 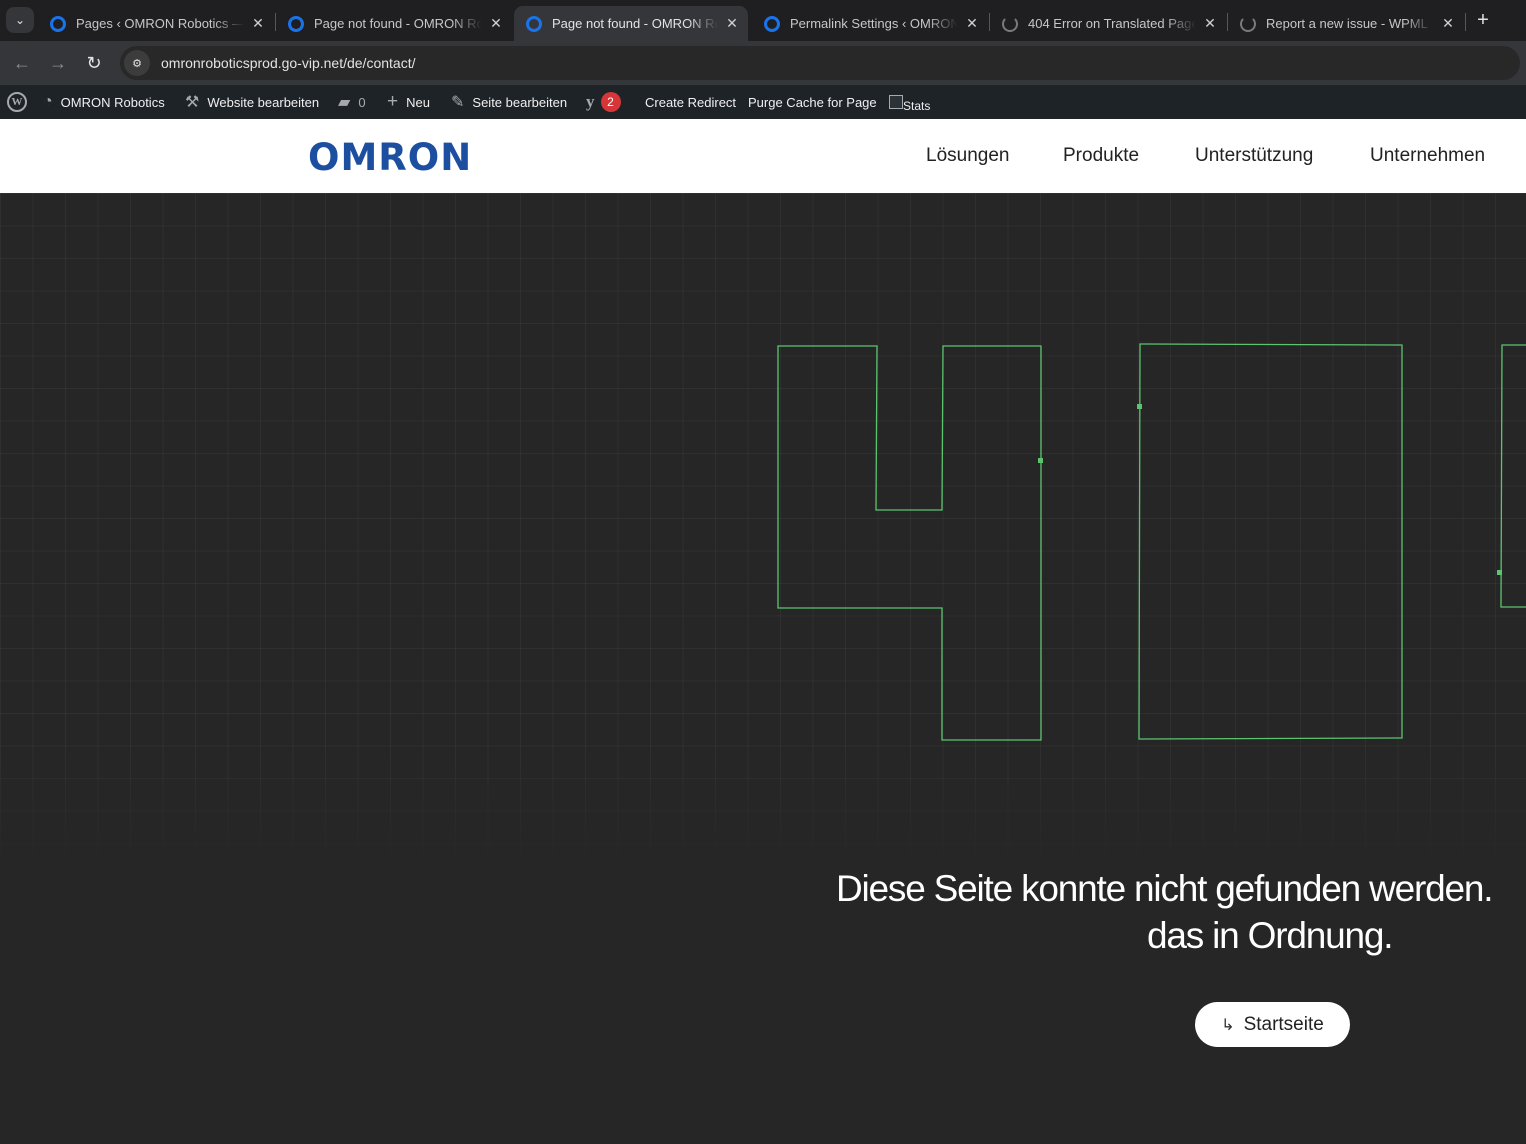 What do you see at coordinates (1283, 1024) in the screenshot?
I see `home-button-label: Startseite` at bounding box center [1283, 1024].